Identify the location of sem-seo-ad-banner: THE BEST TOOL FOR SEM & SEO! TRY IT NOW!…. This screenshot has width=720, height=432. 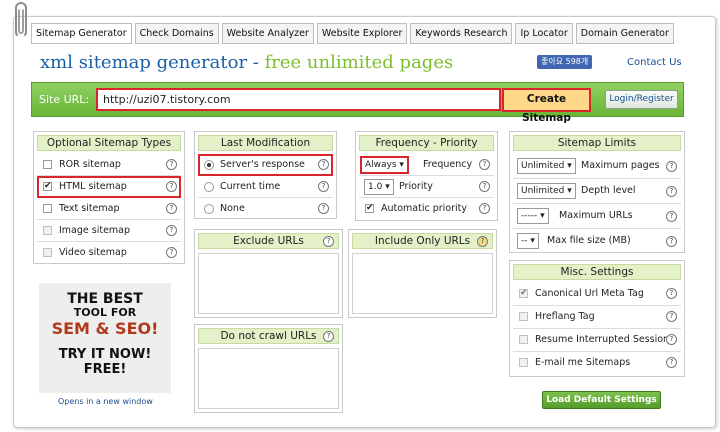
(105, 338).